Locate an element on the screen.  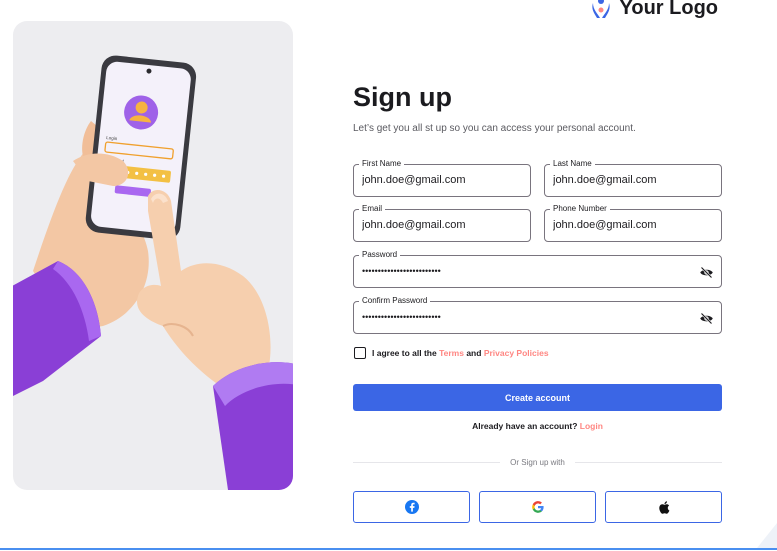
google-icon is located at coordinates (537, 507).